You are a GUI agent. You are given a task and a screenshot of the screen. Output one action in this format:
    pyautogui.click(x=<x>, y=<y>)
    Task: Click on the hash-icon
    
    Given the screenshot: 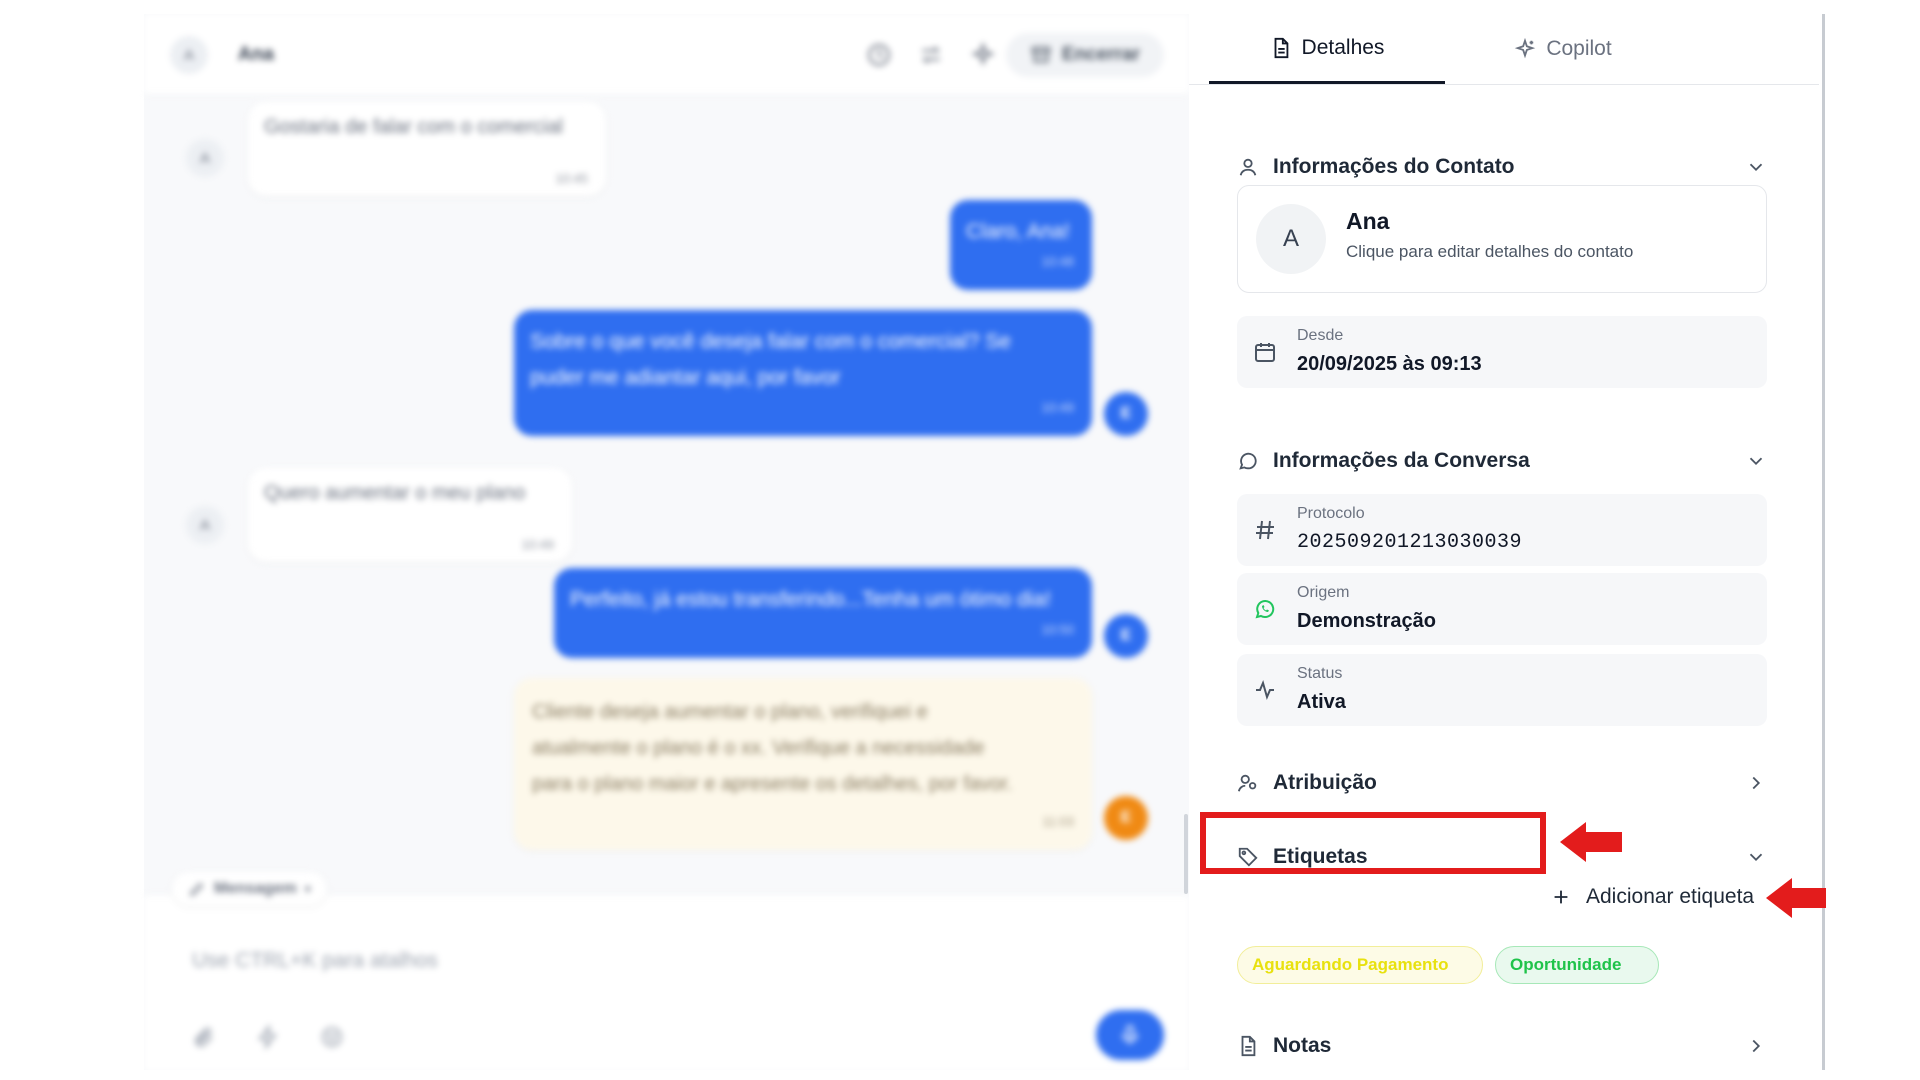 What is the action you would take?
    pyautogui.click(x=1265, y=530)
    